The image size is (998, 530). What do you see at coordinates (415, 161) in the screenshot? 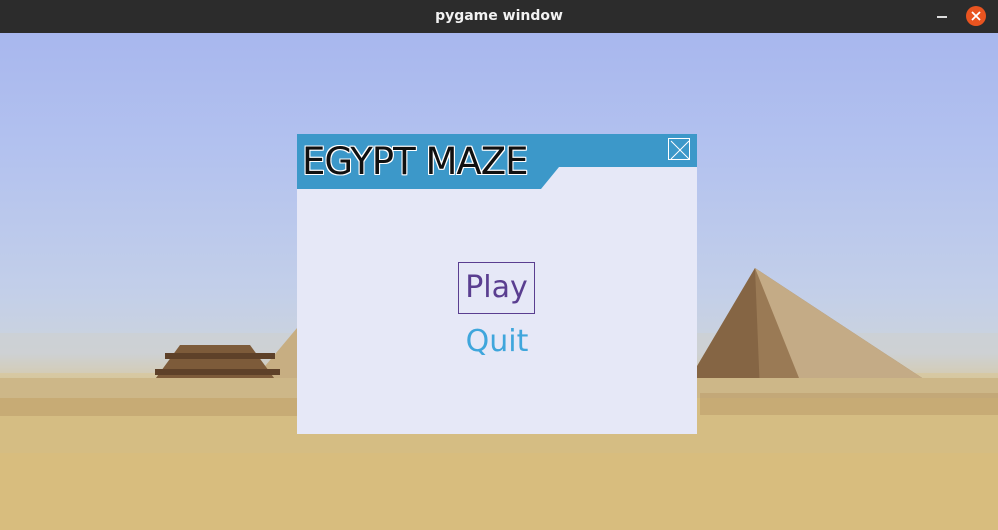
I see `dialog-title: EGYPT MAZE` at bounding box center [415, 161].